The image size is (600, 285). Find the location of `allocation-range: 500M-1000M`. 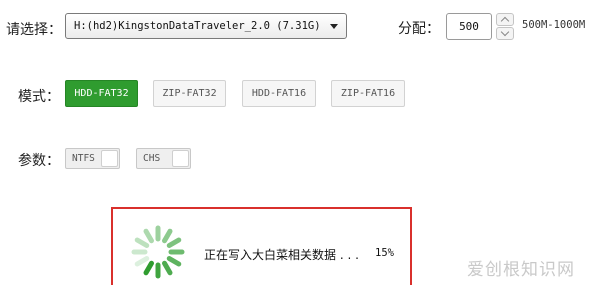

allocation-range: 500M-1000M is located at coordinates (554, 25).